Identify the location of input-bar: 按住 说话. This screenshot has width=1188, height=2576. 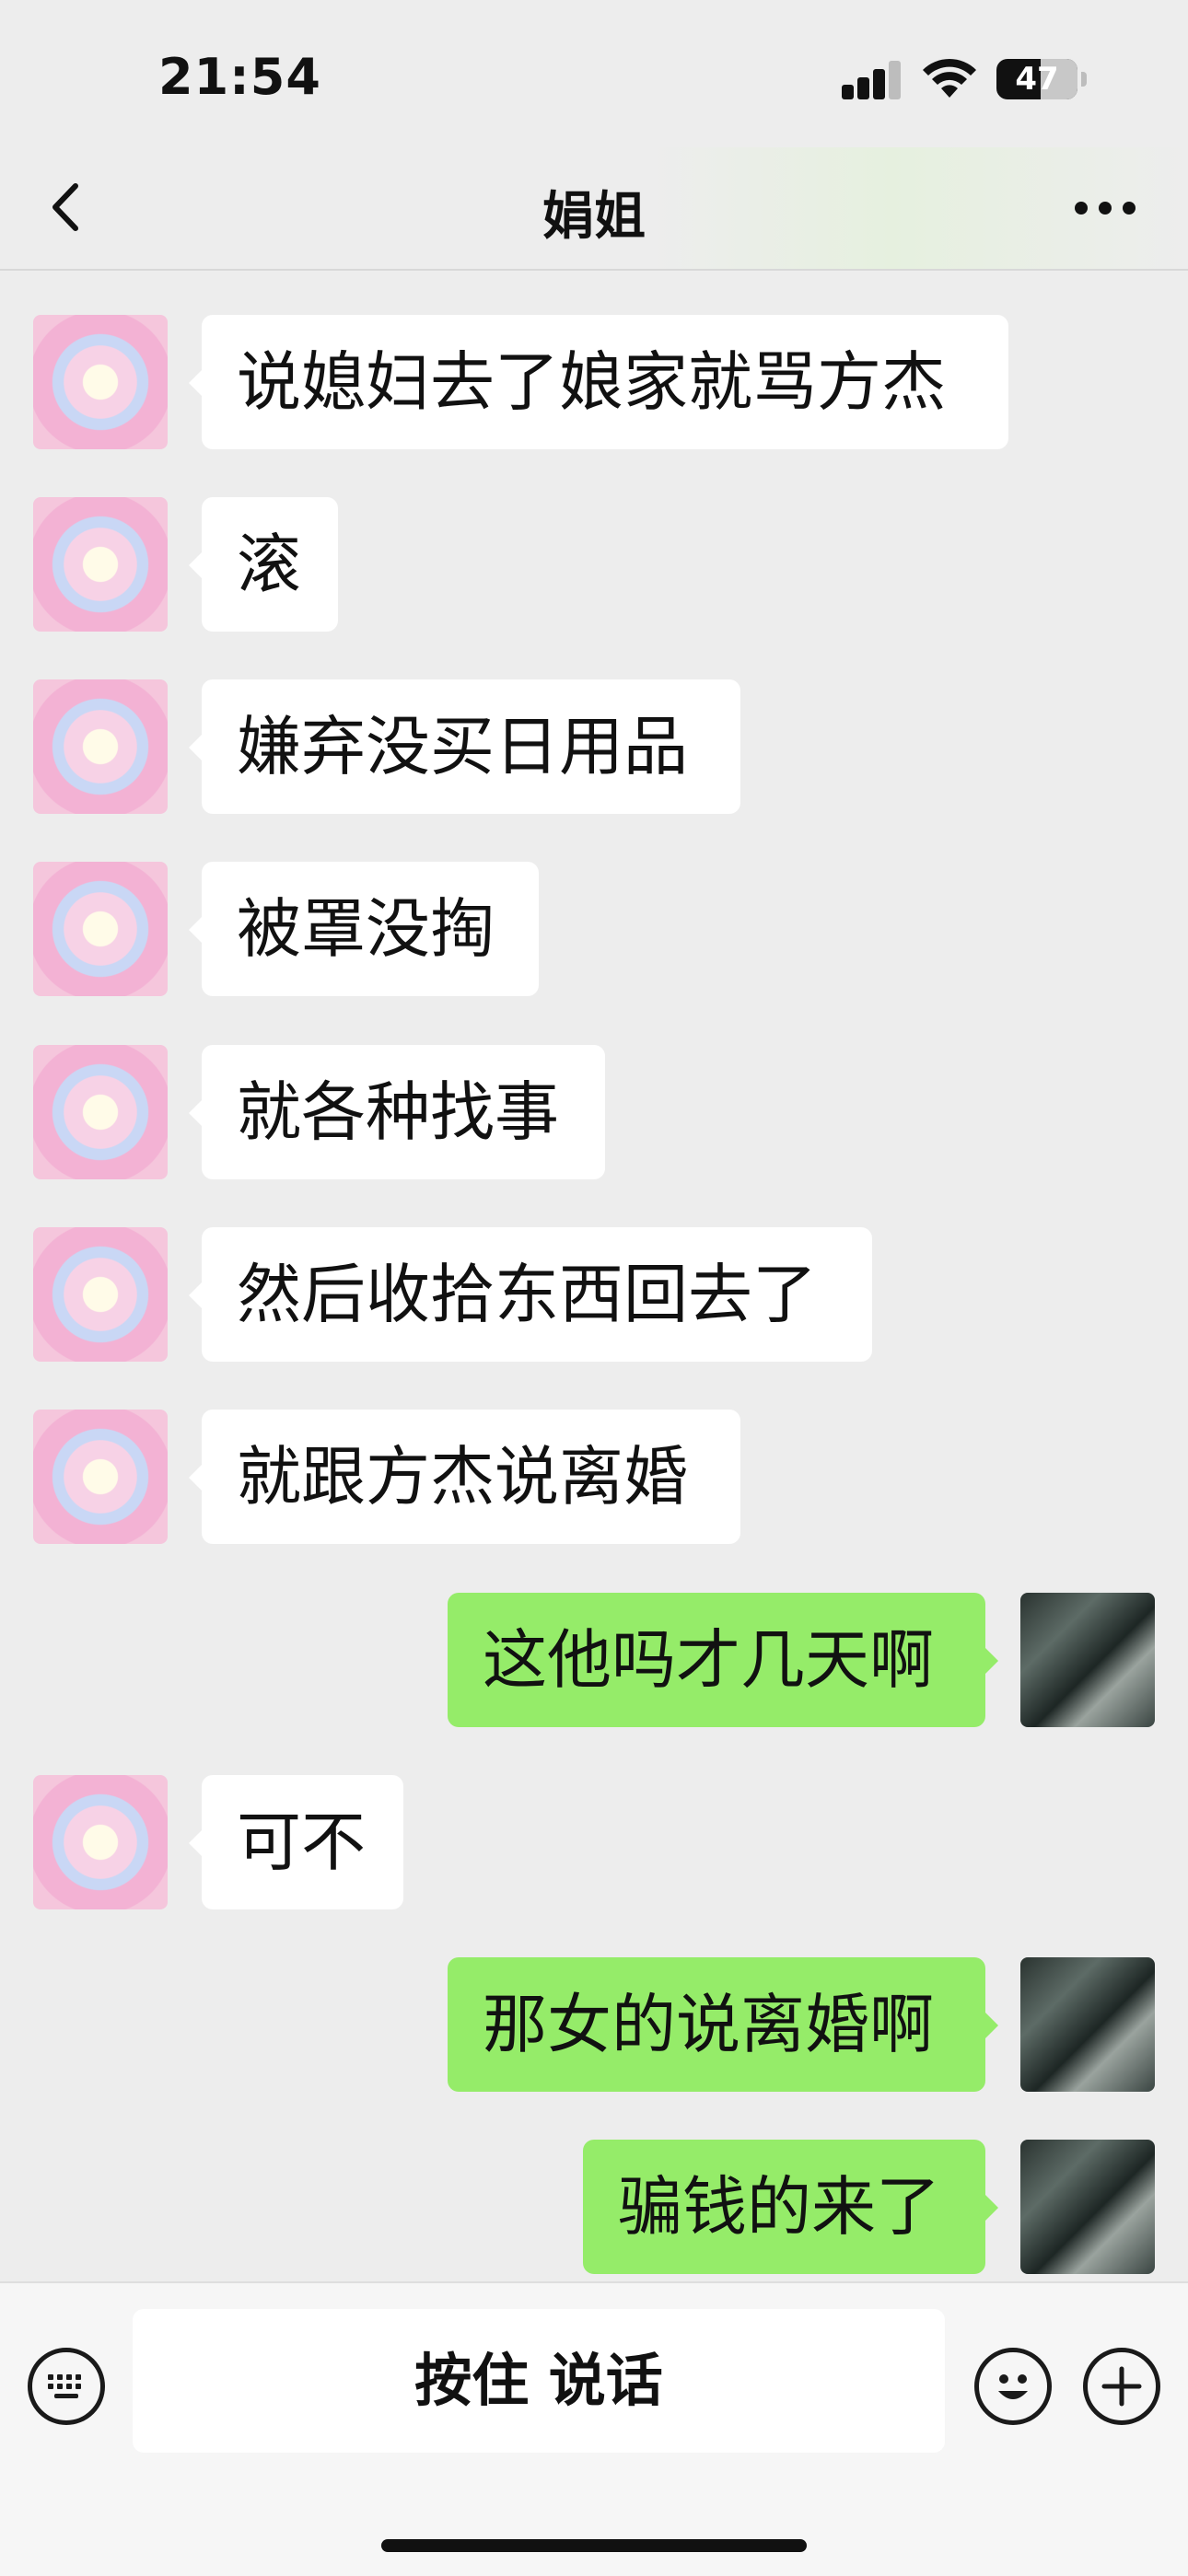
(594, 2428).